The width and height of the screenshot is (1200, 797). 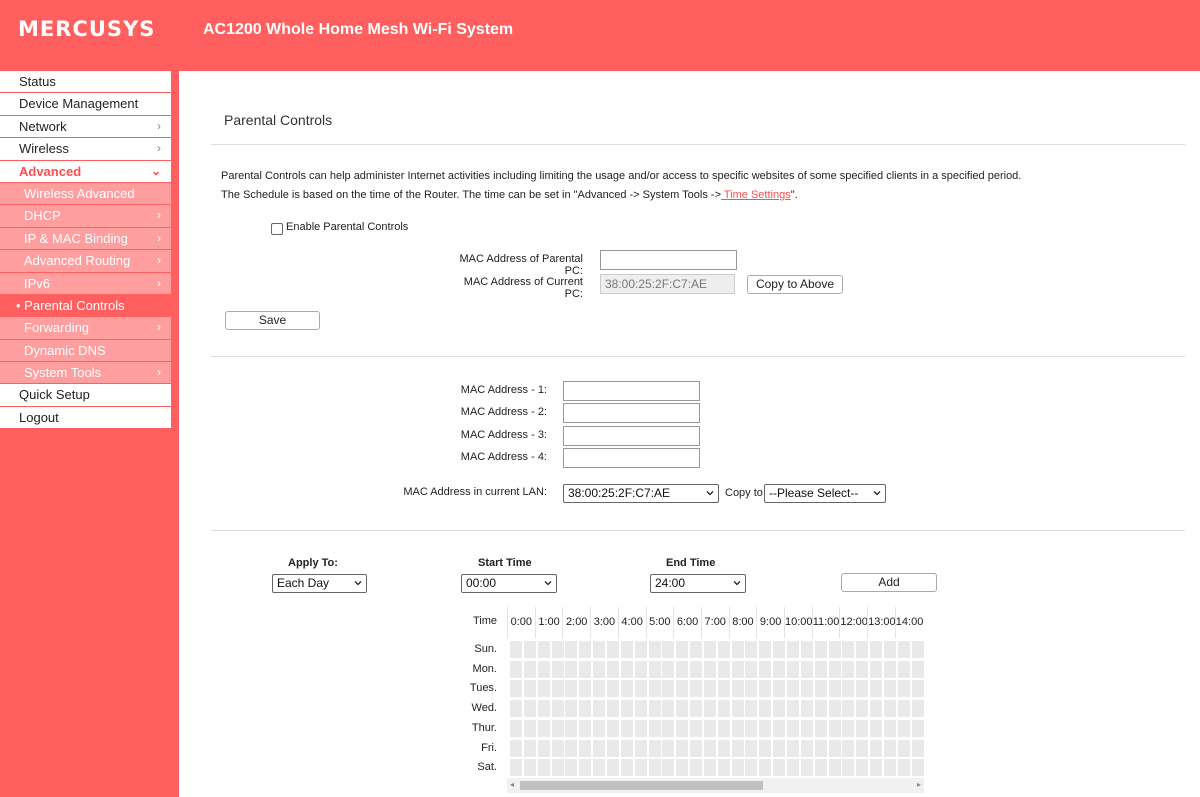 I want to click on mac-parental-input, so click(x=668, y=260).